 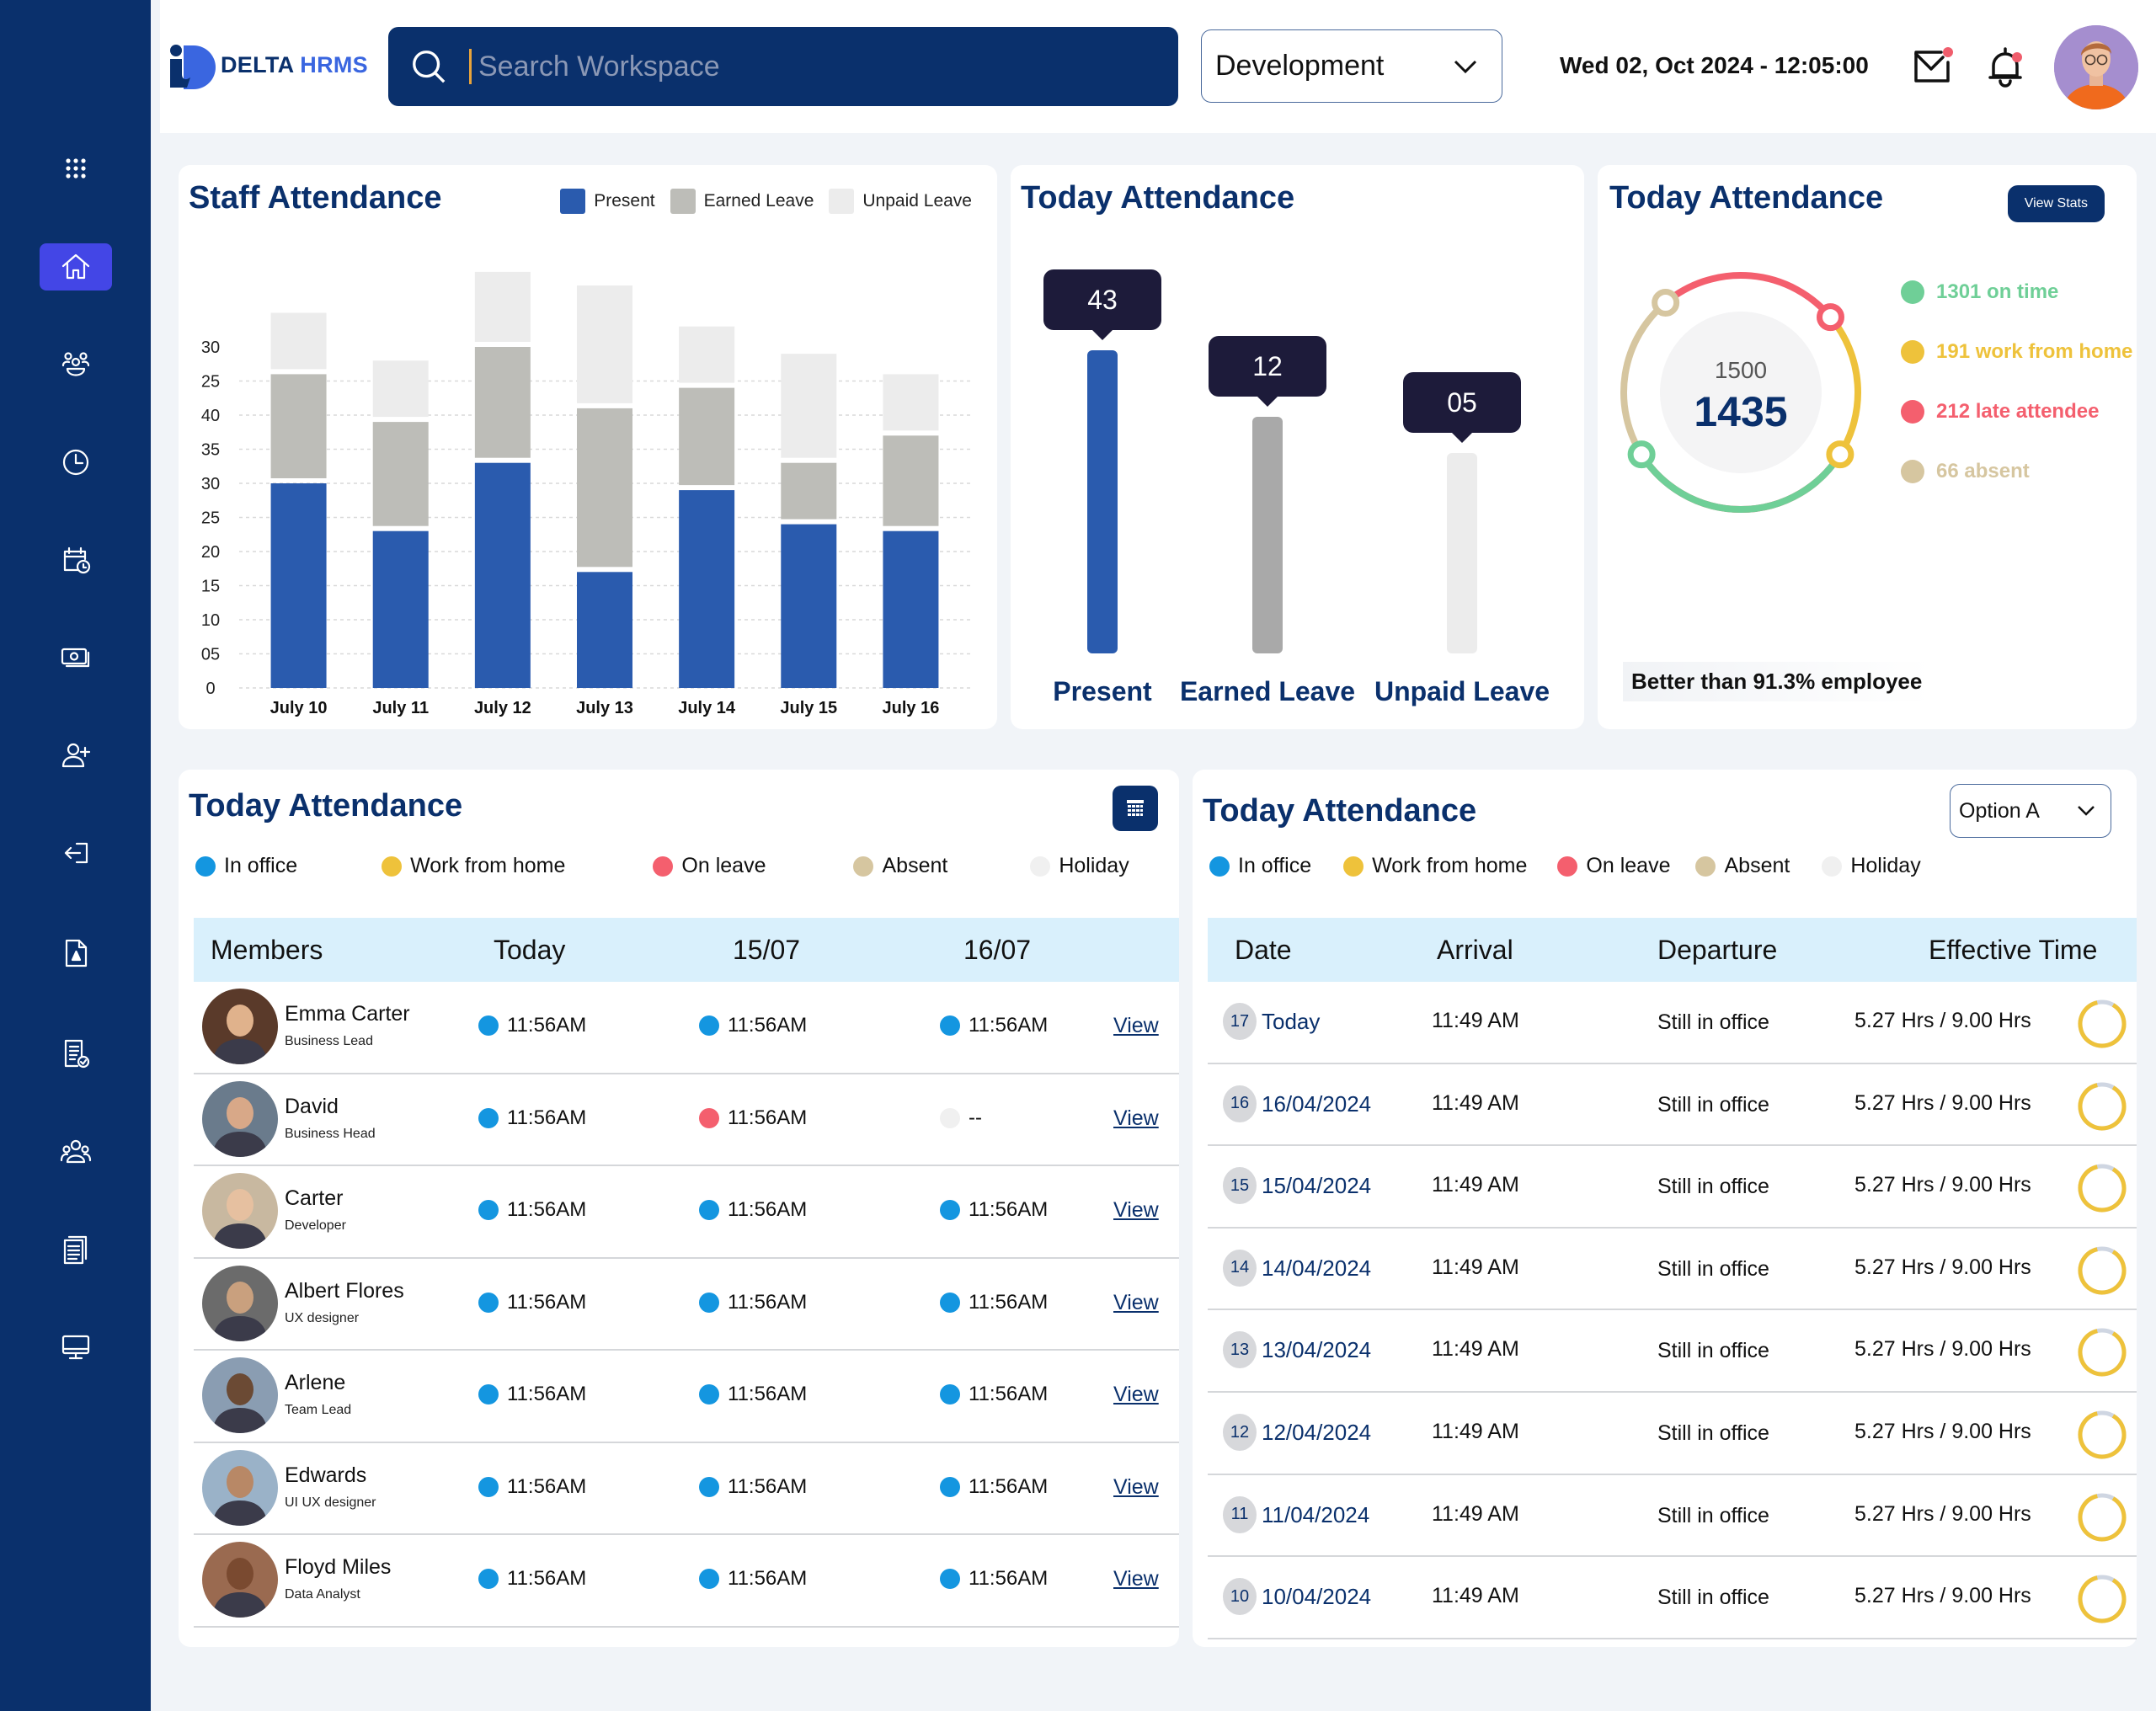 I want to click on chevron-down-icon, so click(x=1465, y=66).